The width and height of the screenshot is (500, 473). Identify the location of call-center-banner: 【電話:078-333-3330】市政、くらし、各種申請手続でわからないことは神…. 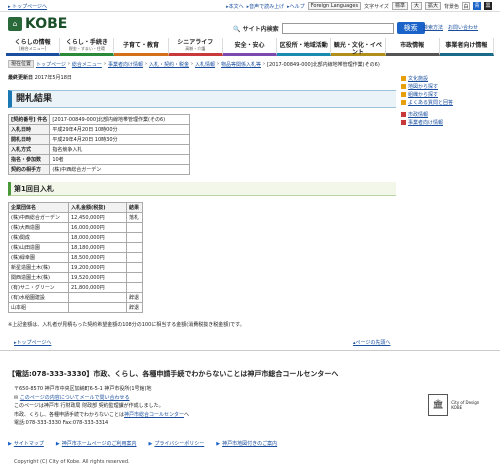
(173, 374).